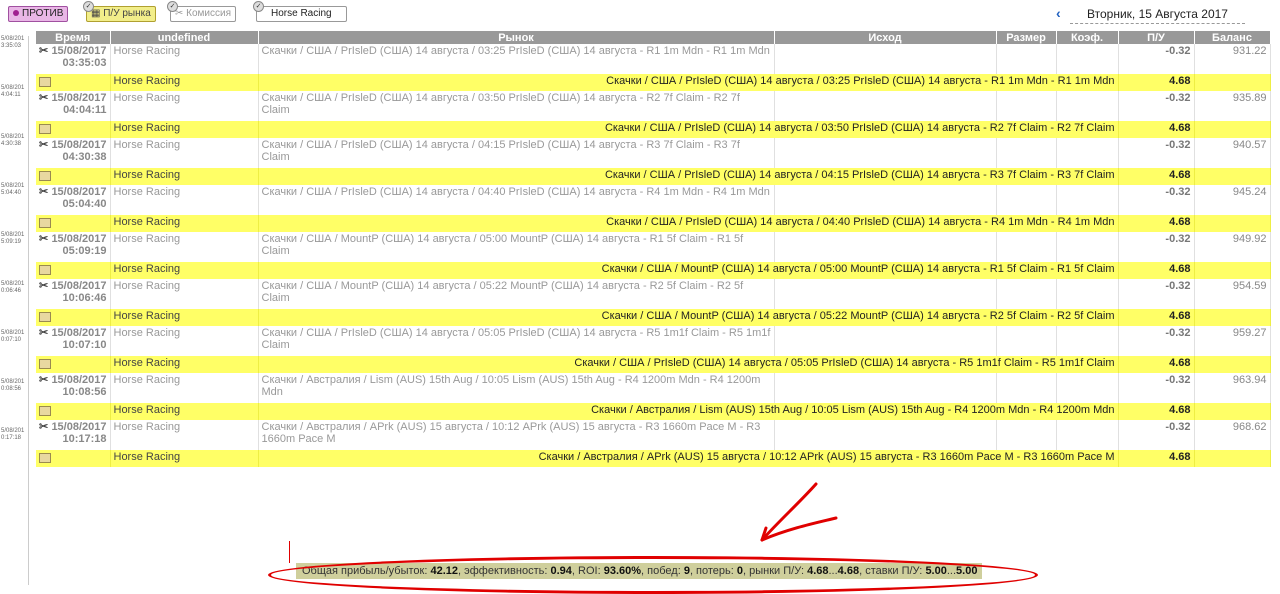  What do you see at coordinates (13, 42) in the screenshot?
I see `side-time-label: 5/08/201 3:35:03` at bounding box center [13, 42].